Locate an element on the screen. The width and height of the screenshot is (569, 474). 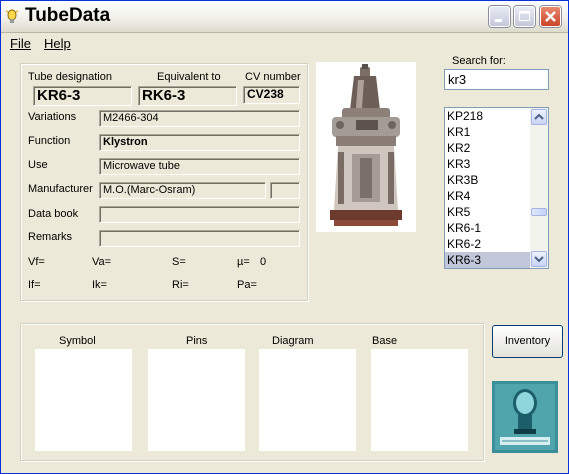
menu-help-label: Help is located at coordinates (57, 43).